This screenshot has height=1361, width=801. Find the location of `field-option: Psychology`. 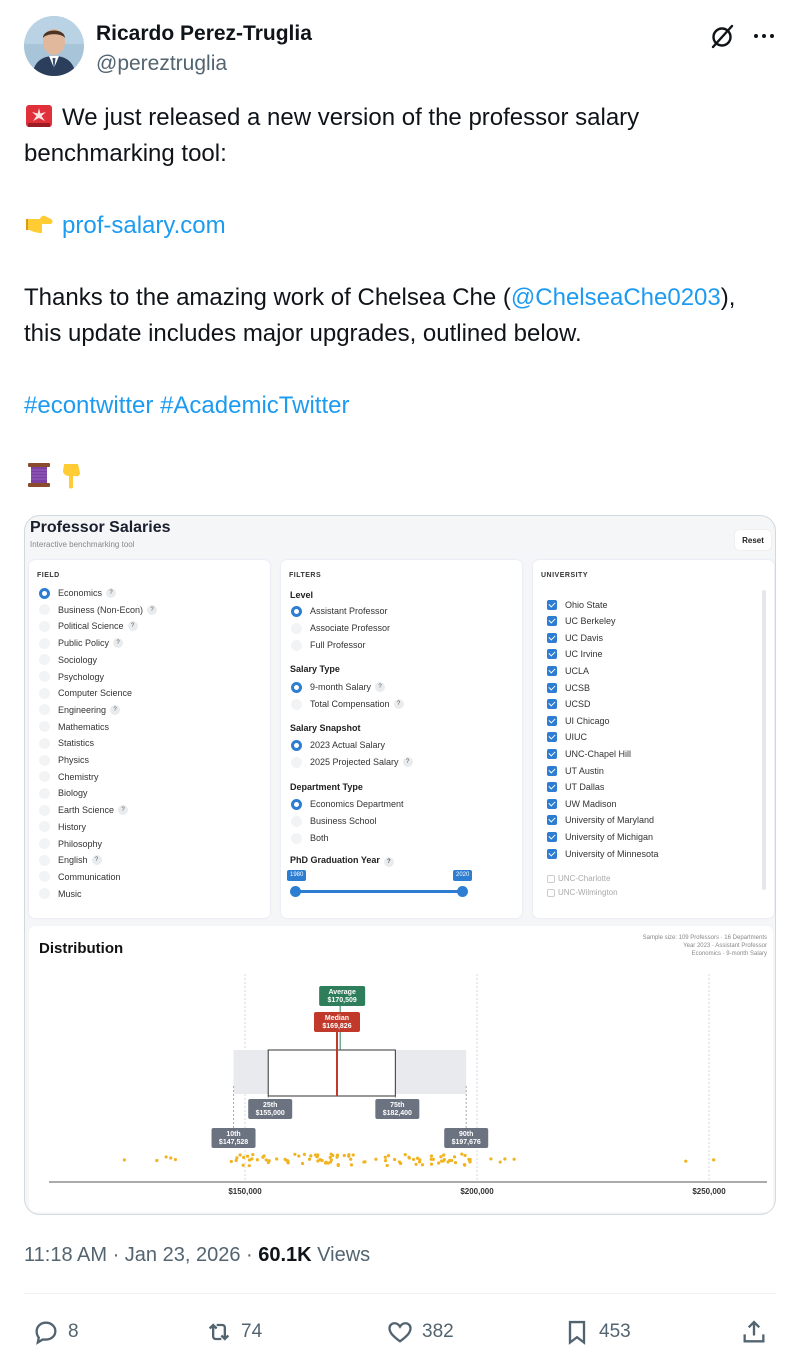

field-option: Psychology is located at coordinates (71, 677).